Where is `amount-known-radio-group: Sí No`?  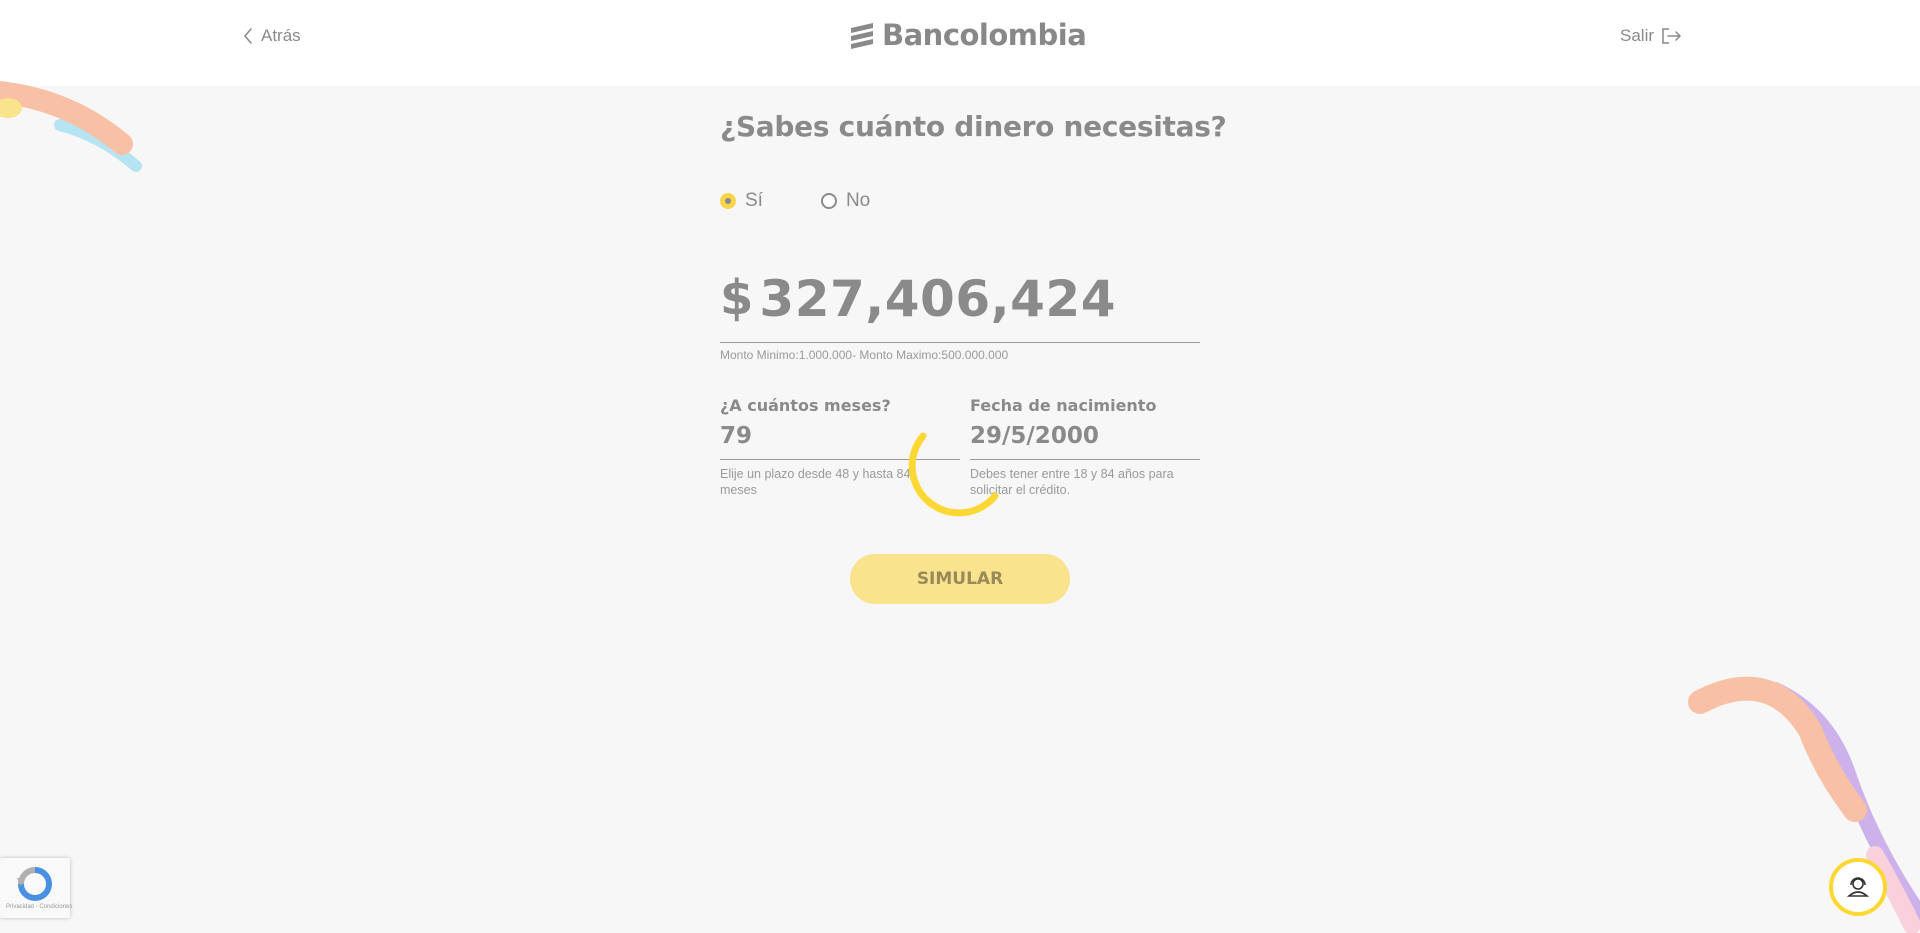
amount-known-radio-group: Sí No is located at coordinates (824, 201).